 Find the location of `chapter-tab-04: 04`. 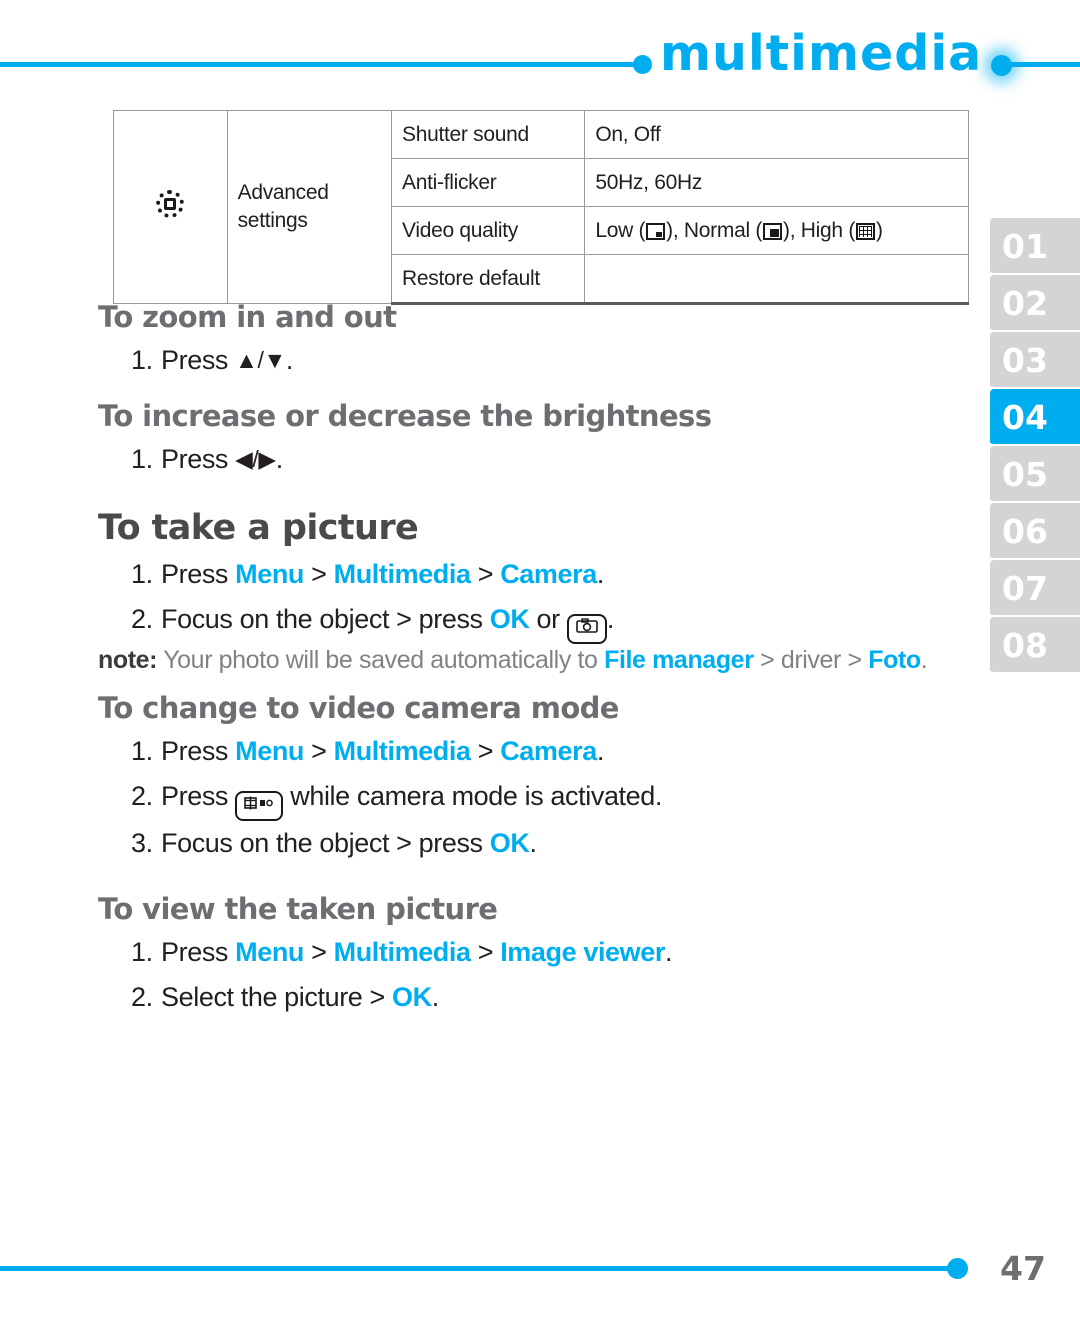

chapter-tab-04: 04 is located at coordinates (1035, 417).